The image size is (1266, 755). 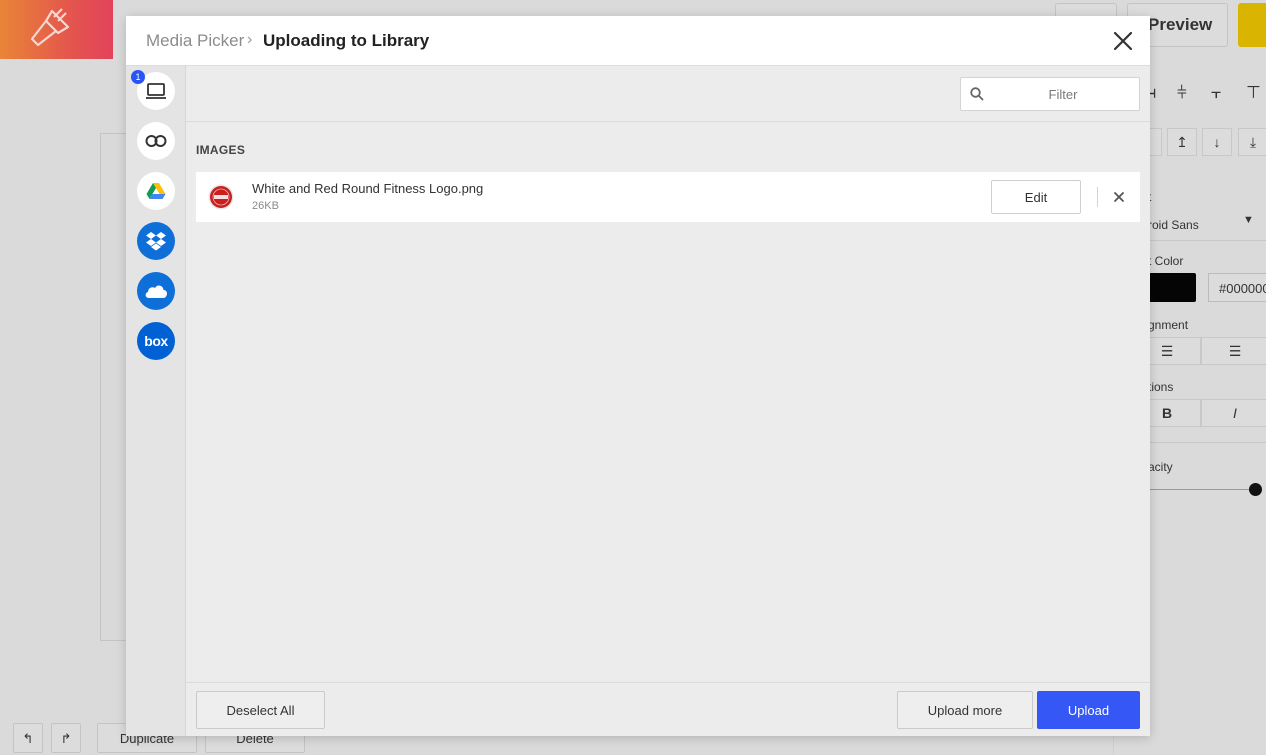 I want to click on dropbox-icon, so click(x=156, y=241).